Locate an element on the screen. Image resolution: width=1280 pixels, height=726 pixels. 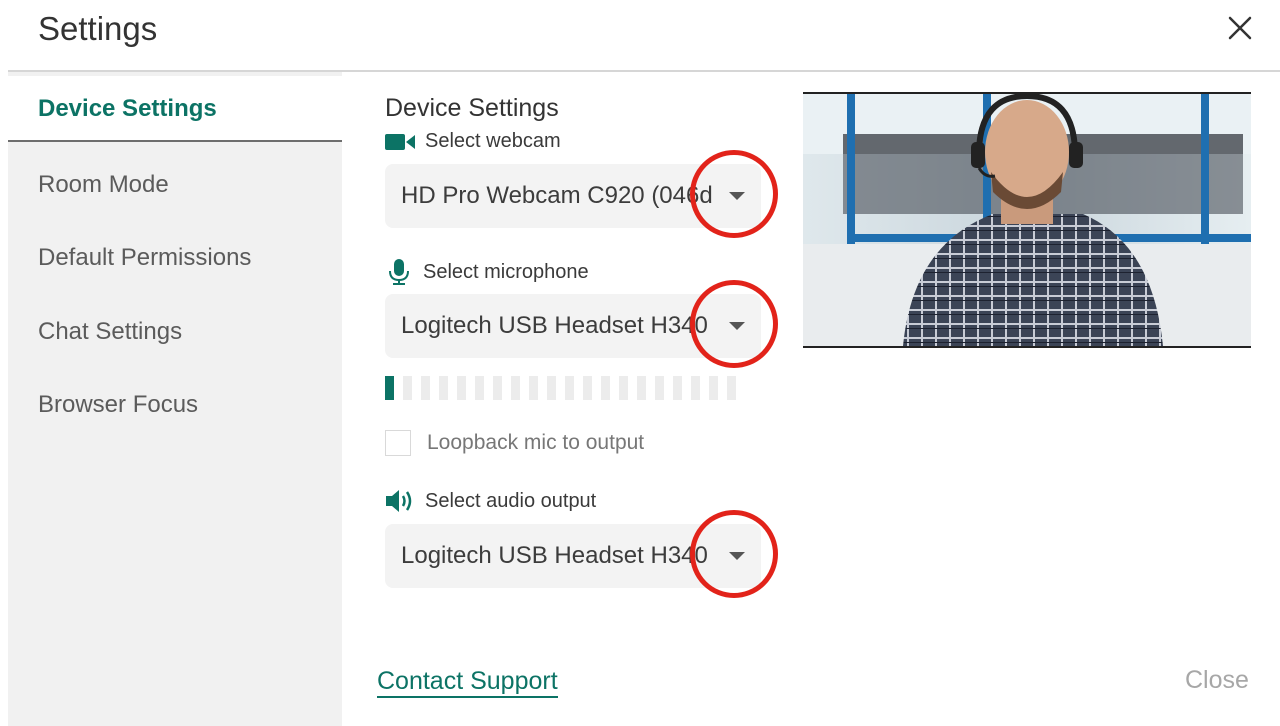
microphone-select: Logitech USB Headset H340 is located at coordinates (573, 326).